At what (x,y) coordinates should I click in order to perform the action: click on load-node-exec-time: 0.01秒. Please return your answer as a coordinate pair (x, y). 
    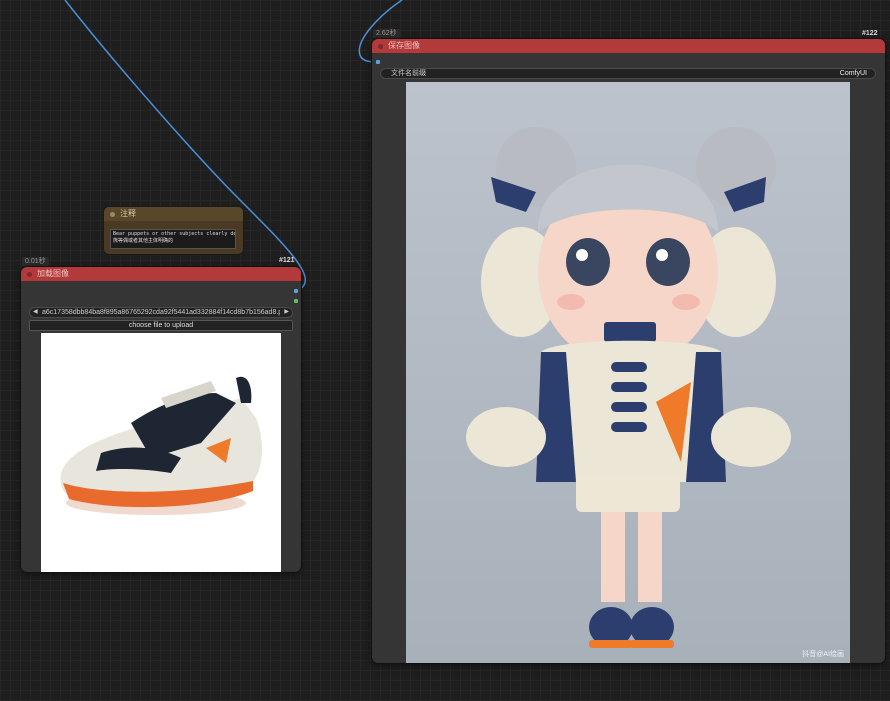
    Looking at the image, I should click on (35, 261).